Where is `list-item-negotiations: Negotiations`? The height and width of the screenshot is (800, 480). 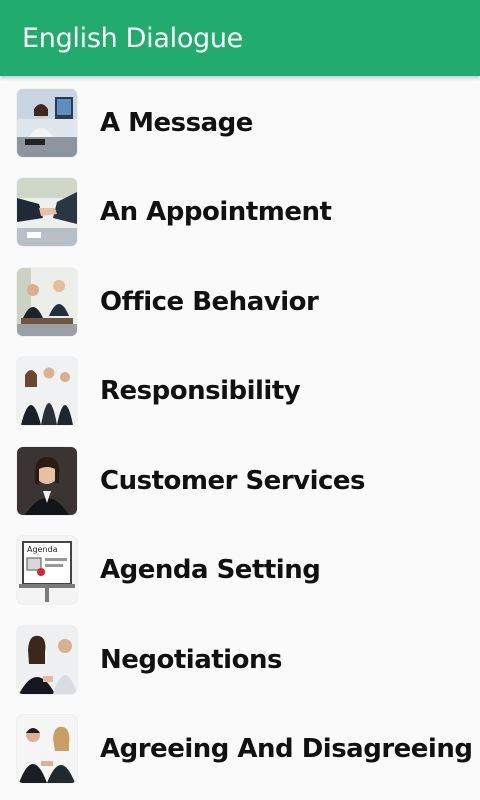 list-item-negotiations: Negotiations is located at coordinates (240, 660).